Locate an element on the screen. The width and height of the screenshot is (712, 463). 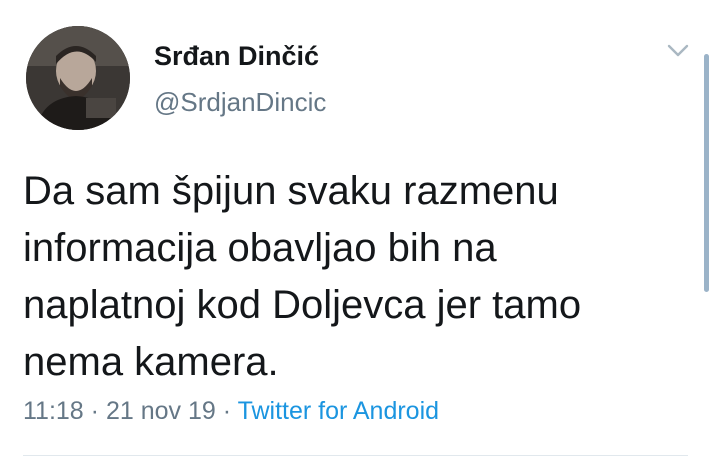
divider is located at coordinates (355, 455).